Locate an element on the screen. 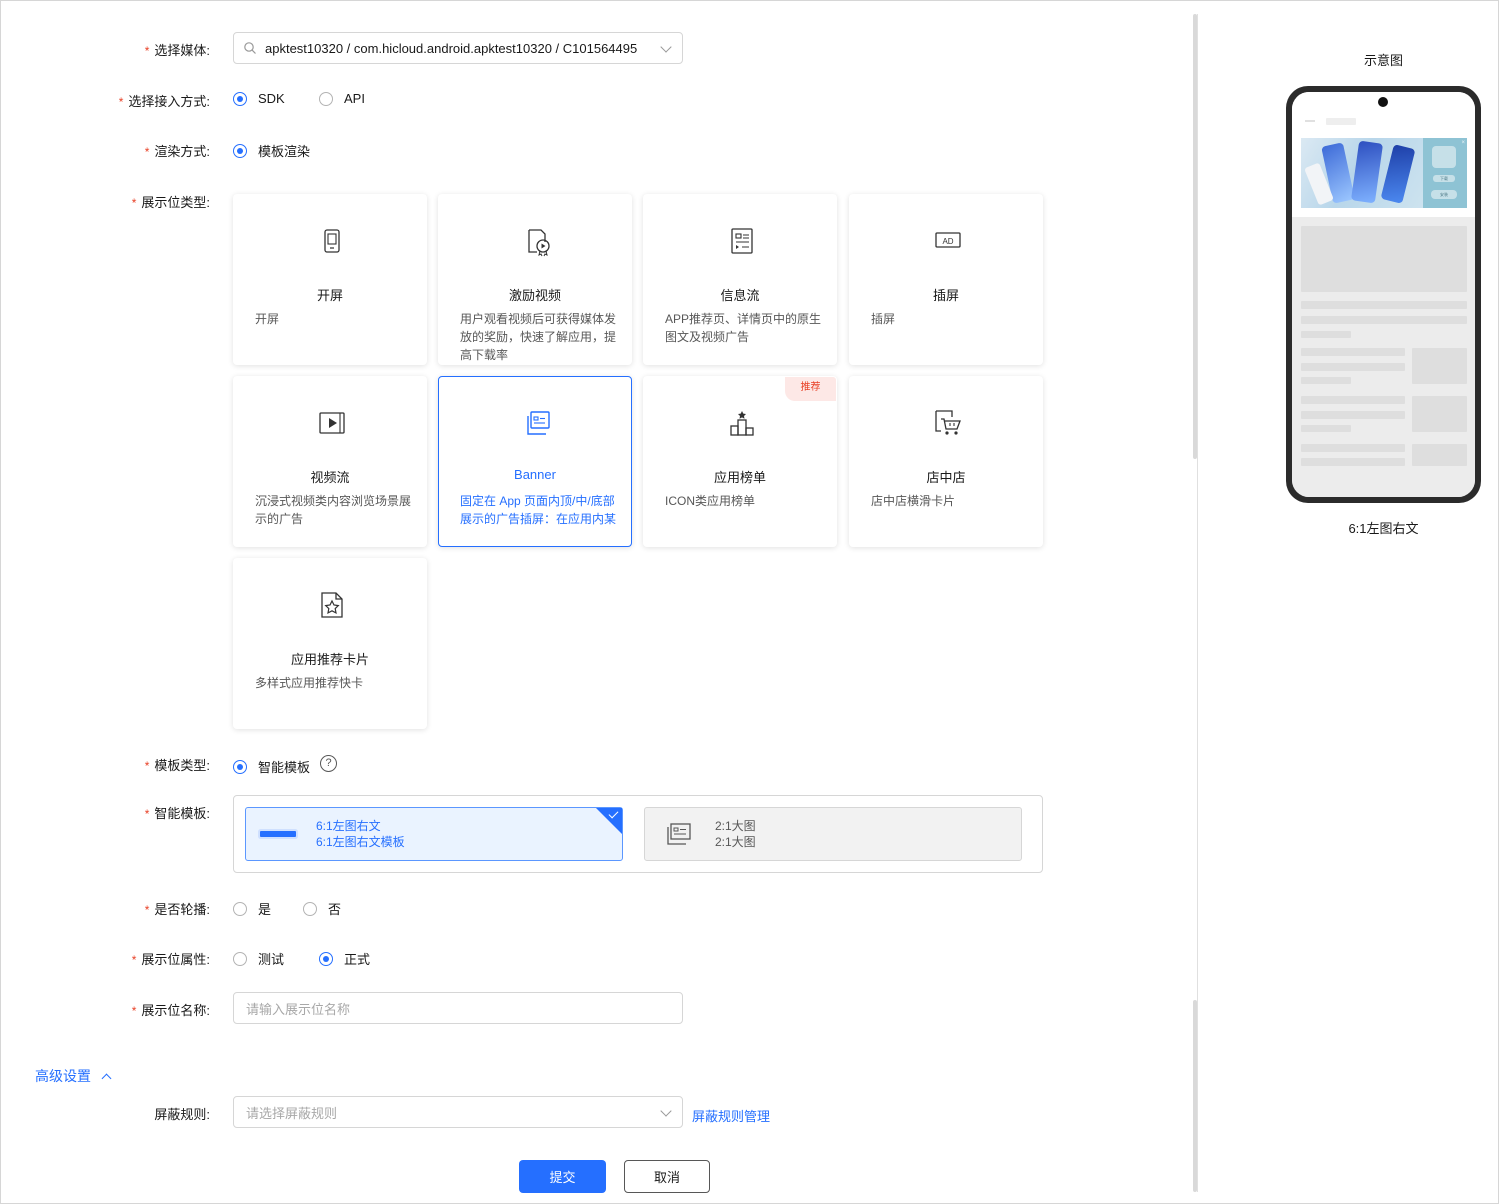 This screenshot has height=1204, width=1499. slot-card-interstitial: AD 插屏 插屏 is located at coordinates (946, 279).